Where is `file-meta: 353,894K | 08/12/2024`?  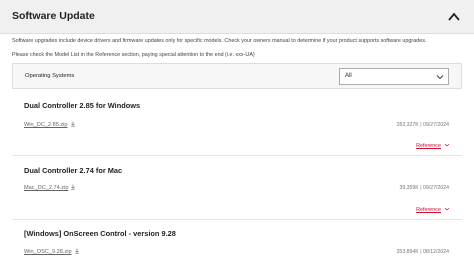 file-meta: 353,894K | 08/12/2024 is located at coordinates (423, 252).